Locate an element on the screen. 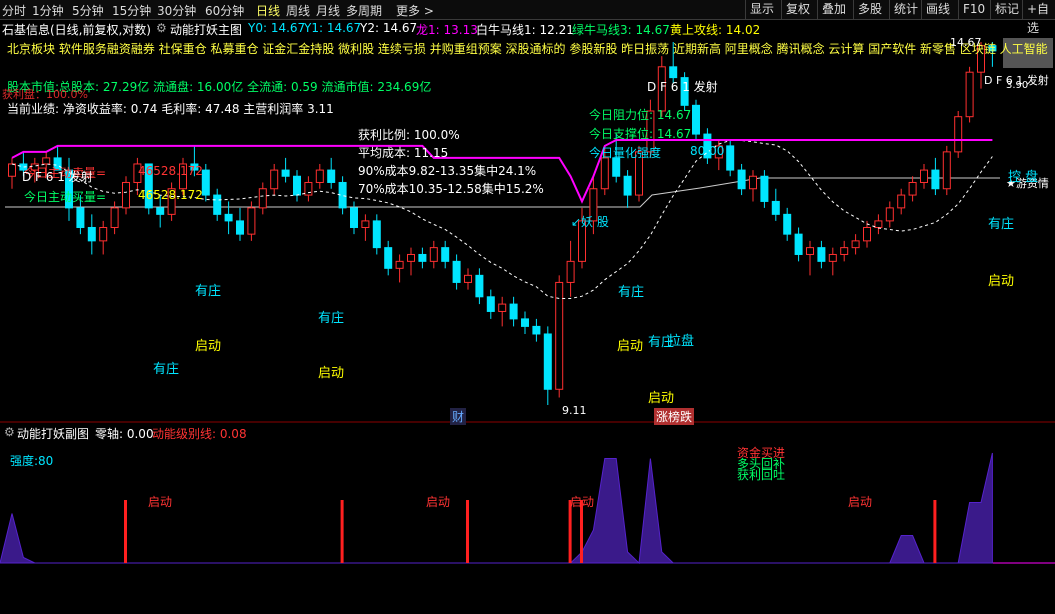  sub-zero-value: 零轴: 0.00 is located at coordinates (124, 434).